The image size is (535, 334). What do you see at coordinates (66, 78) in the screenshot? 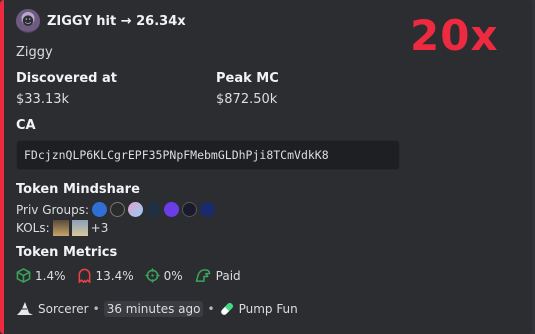
I see `field-discovered-title: Discovered at` at bounding box center [66, 78].